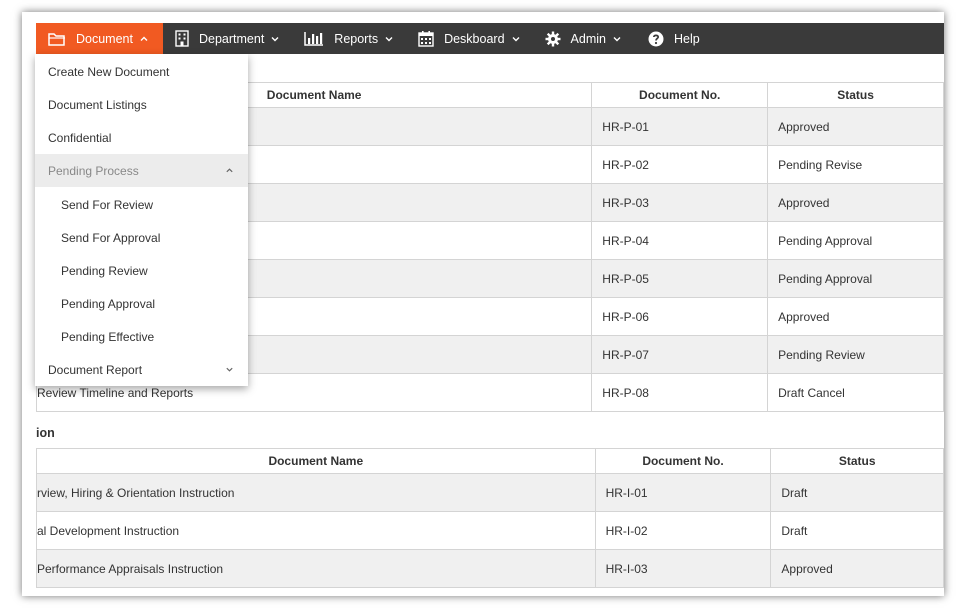 The image size is (967, 609). I want to click on menu-item-pending-effective: Pending Effective, so click(141, 336).